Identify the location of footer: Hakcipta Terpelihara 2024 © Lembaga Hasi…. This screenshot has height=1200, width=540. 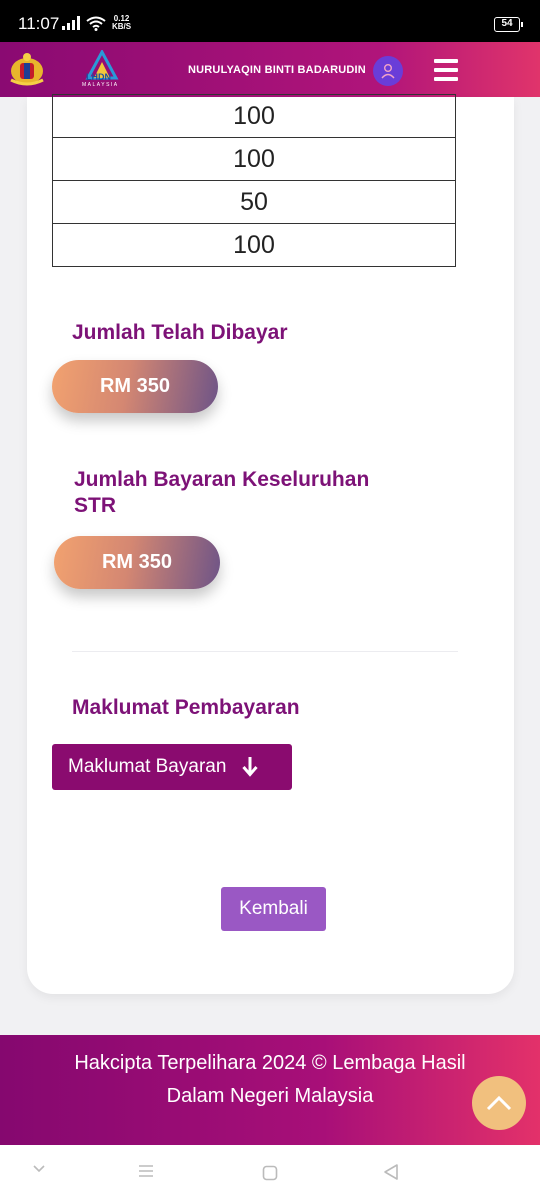
(270, 1090).